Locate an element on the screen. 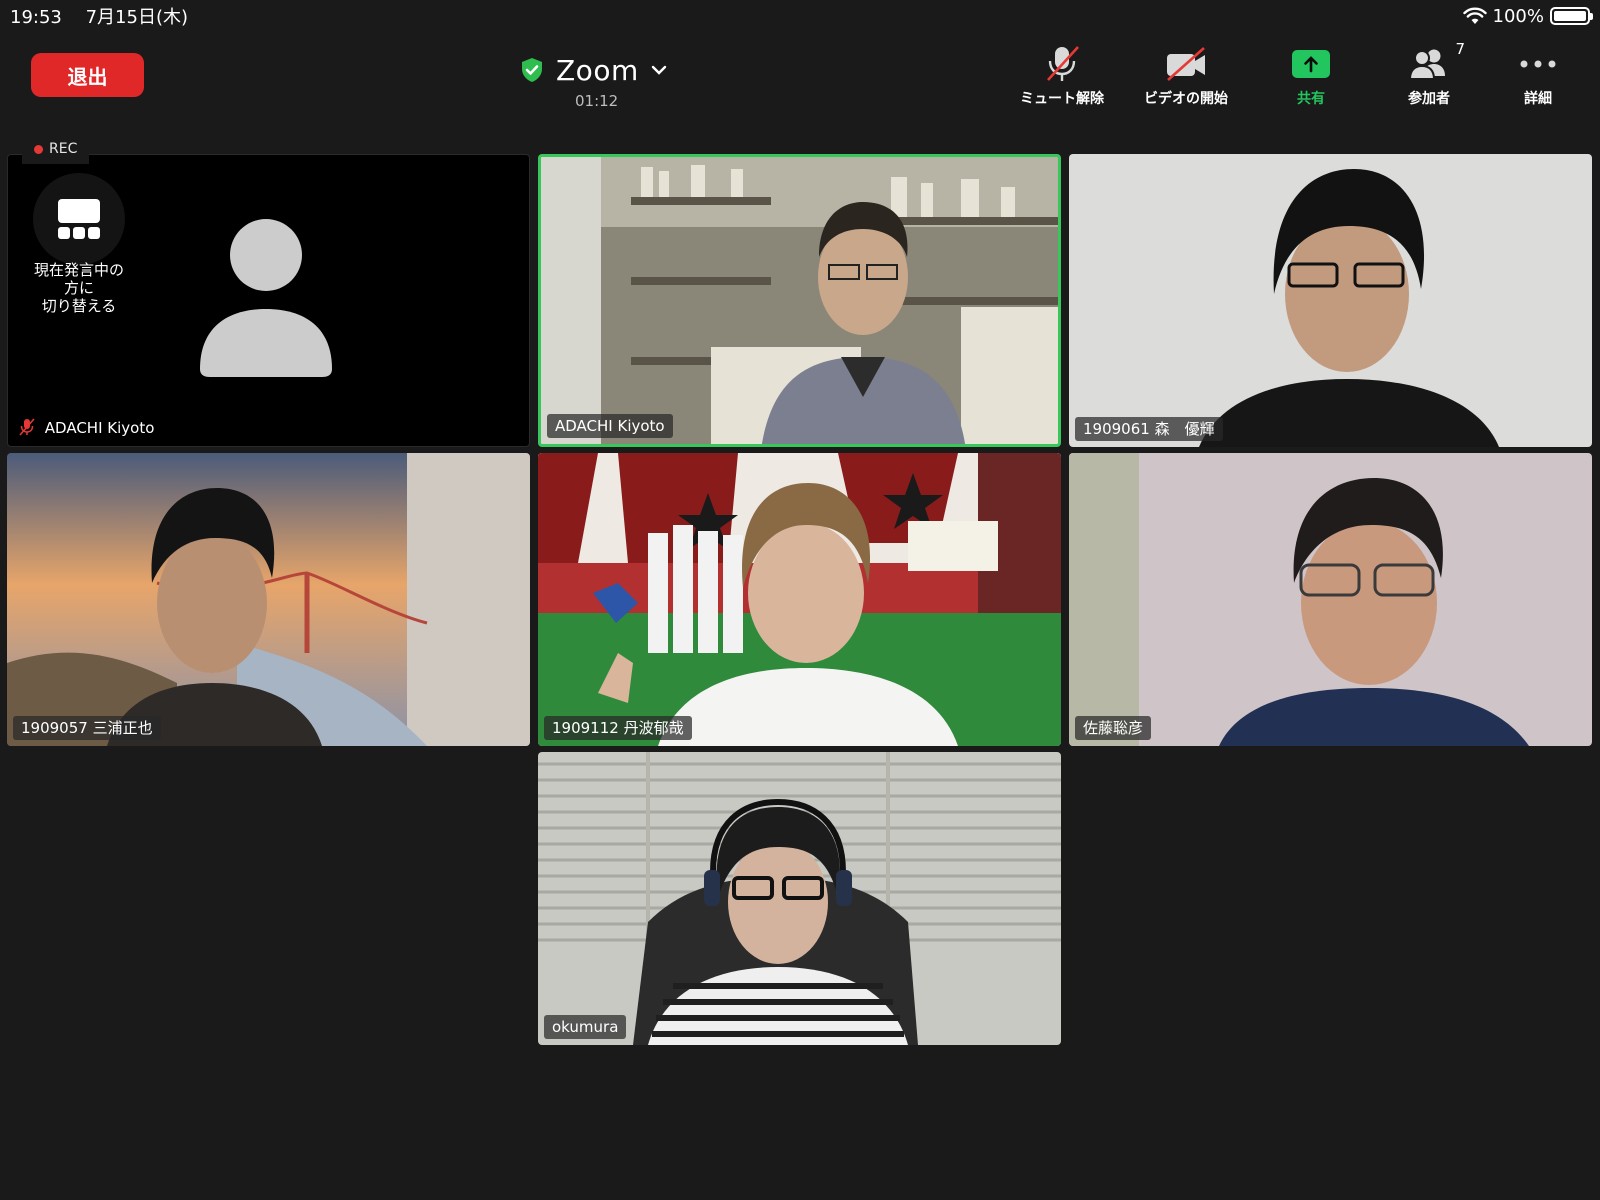 This screenshot has height=1200, width=1600. recording-dot-icon is located at coordinates (38, 149).